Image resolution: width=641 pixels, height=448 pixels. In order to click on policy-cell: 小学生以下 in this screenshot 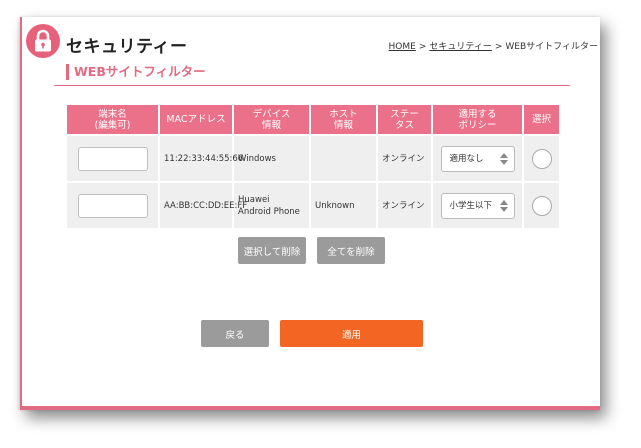, I will do `click(477, 204)`.